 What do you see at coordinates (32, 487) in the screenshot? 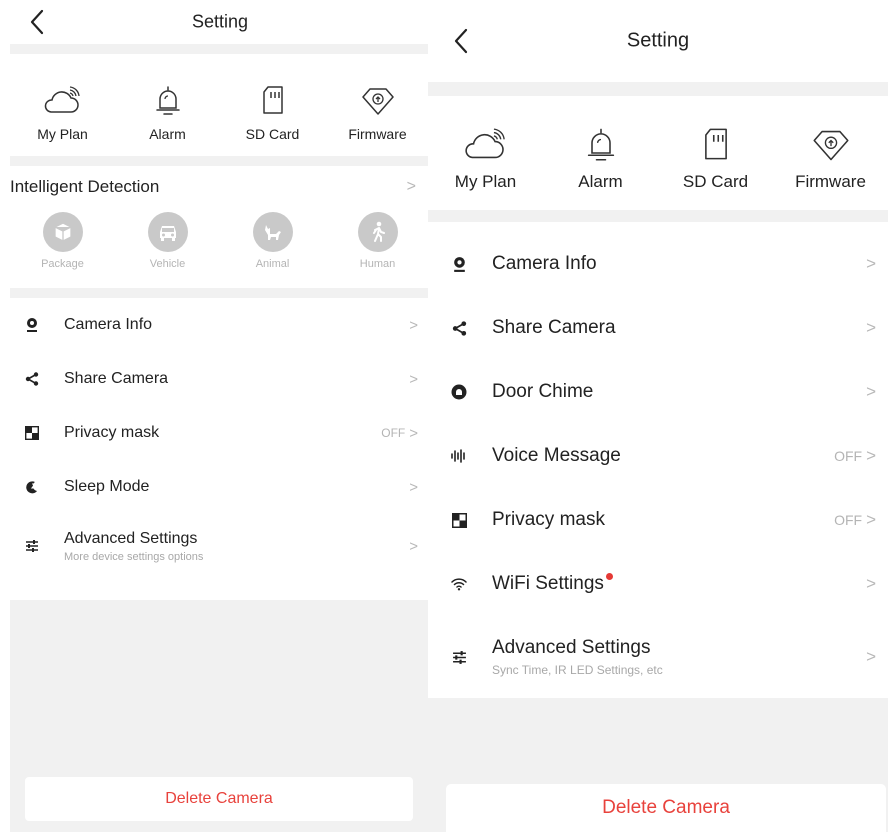
I see `sleep-icon` at bounding box center [32, 487].